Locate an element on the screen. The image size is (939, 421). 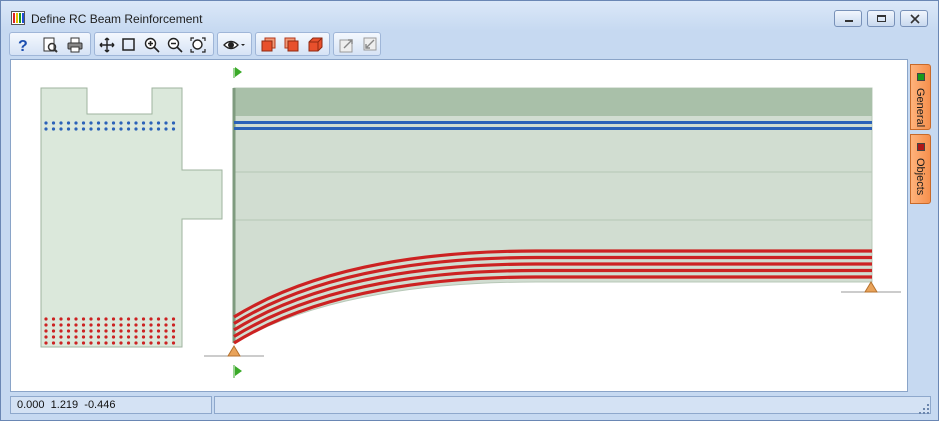
tab-general: General is located at coordinates (920, 97).